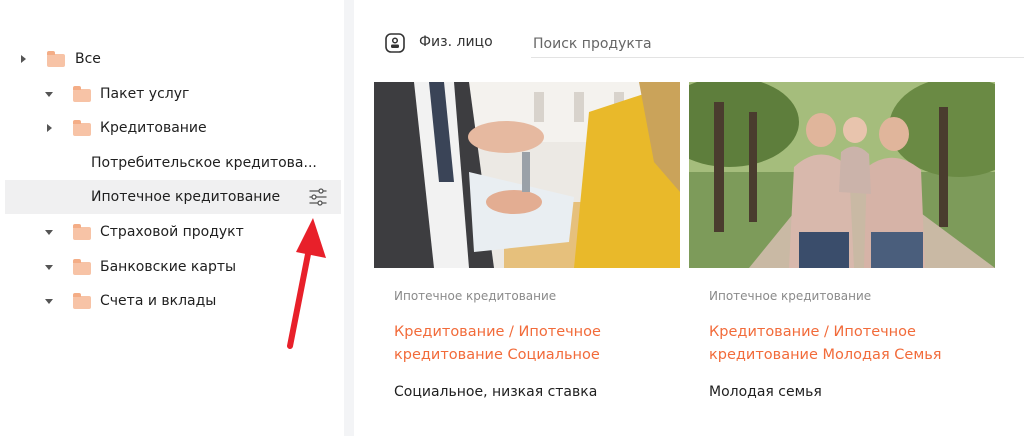 The width and height of the screenshot is (1024, 436). I want to click on tree-item-label: Счета и вклады, so click(158, 301).